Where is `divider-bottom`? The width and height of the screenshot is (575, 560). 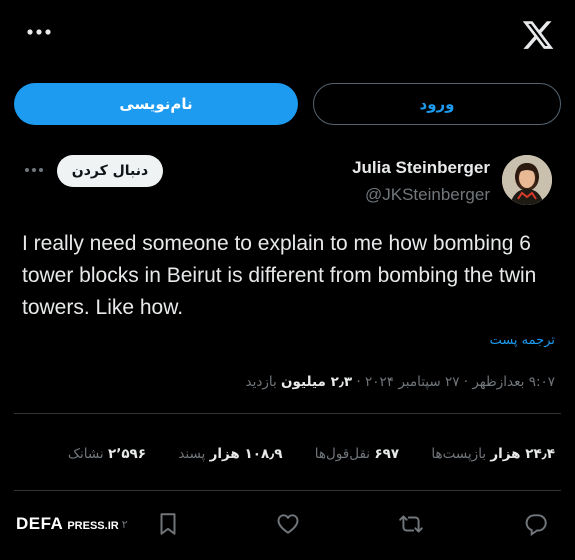
divider-bottom is located at coordinates (287, 490).